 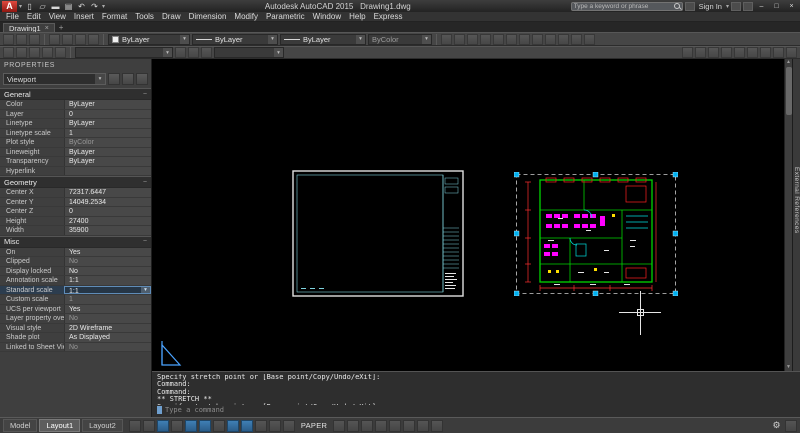 I want to click on scrollbar-thumb, so click(x=788, y=91).